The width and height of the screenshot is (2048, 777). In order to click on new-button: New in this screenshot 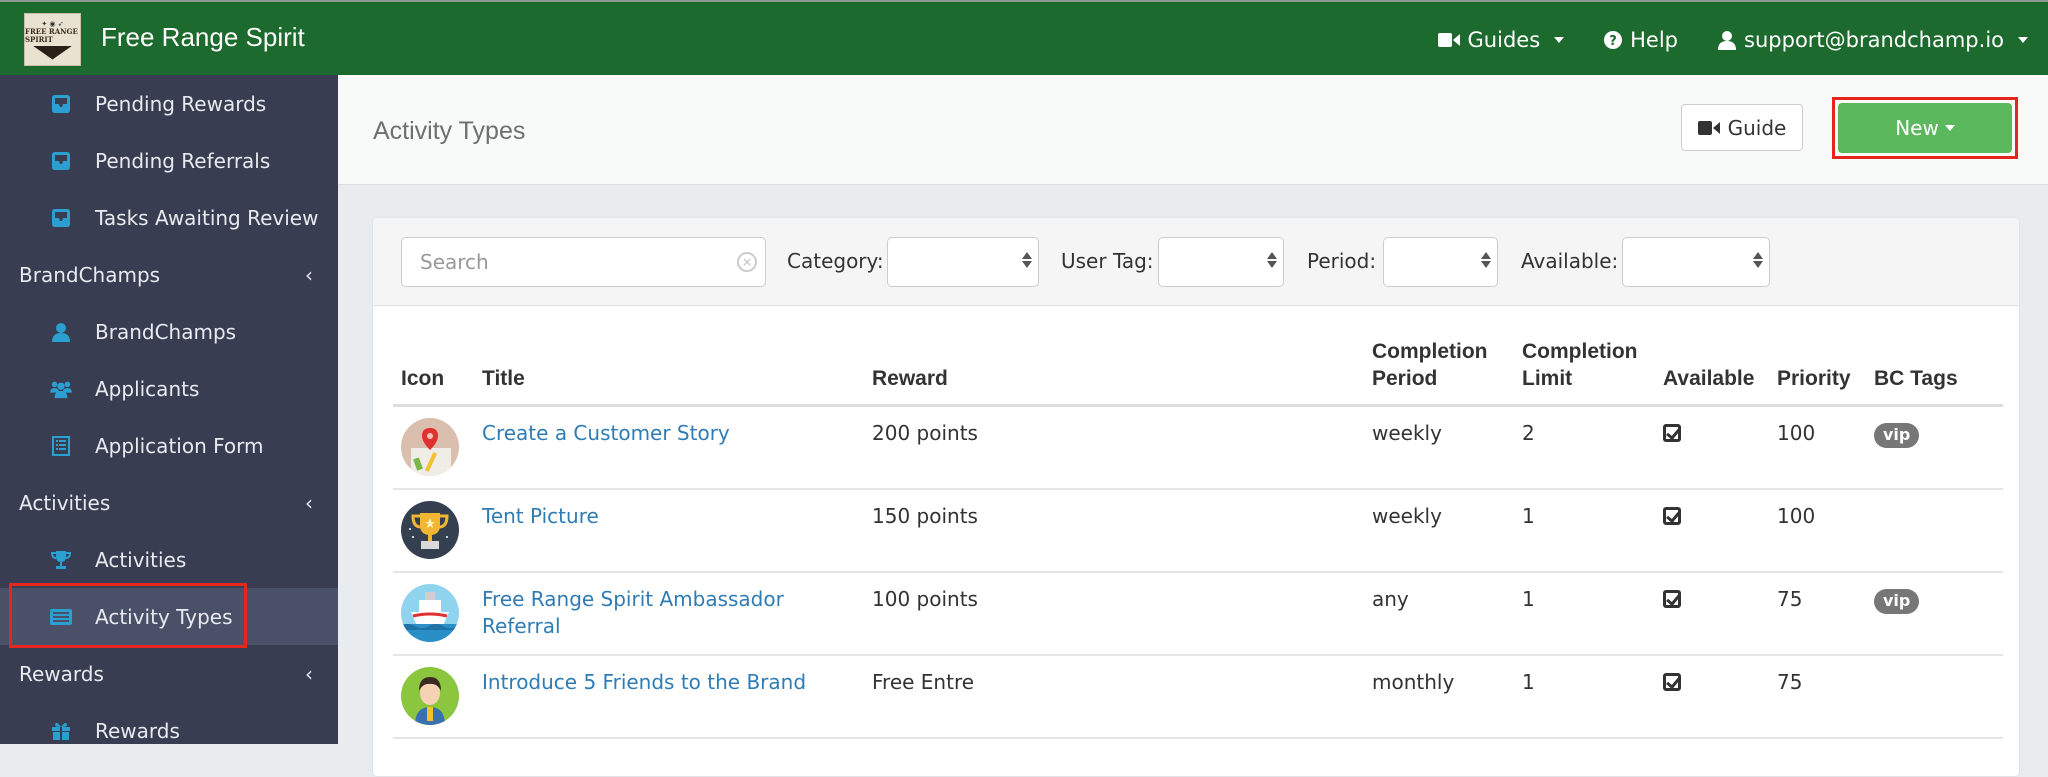, I will do `click(1925, 128)`.